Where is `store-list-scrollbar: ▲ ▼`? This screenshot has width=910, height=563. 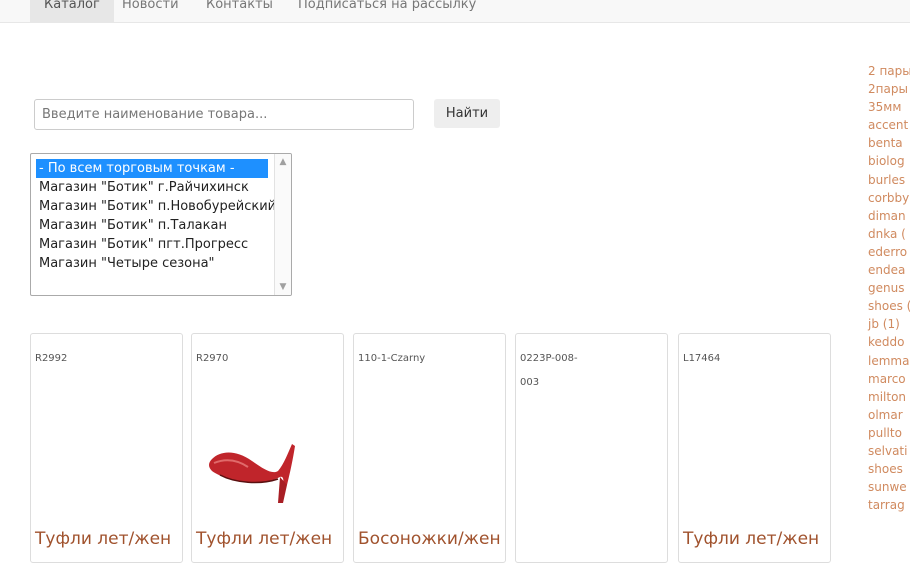 store-list-scrollbar: ▲ ▼ is located at coordinates (282, 224).